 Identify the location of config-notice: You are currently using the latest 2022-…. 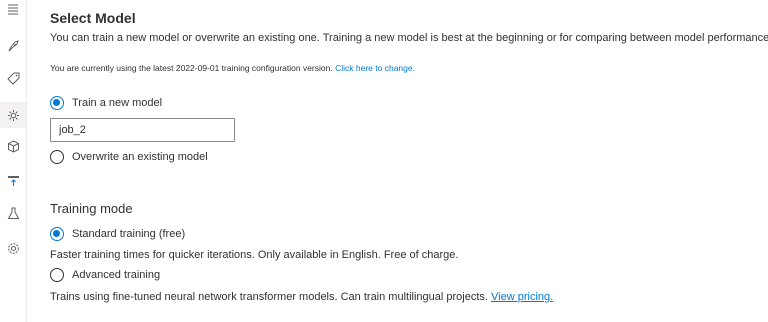
(232, 68).